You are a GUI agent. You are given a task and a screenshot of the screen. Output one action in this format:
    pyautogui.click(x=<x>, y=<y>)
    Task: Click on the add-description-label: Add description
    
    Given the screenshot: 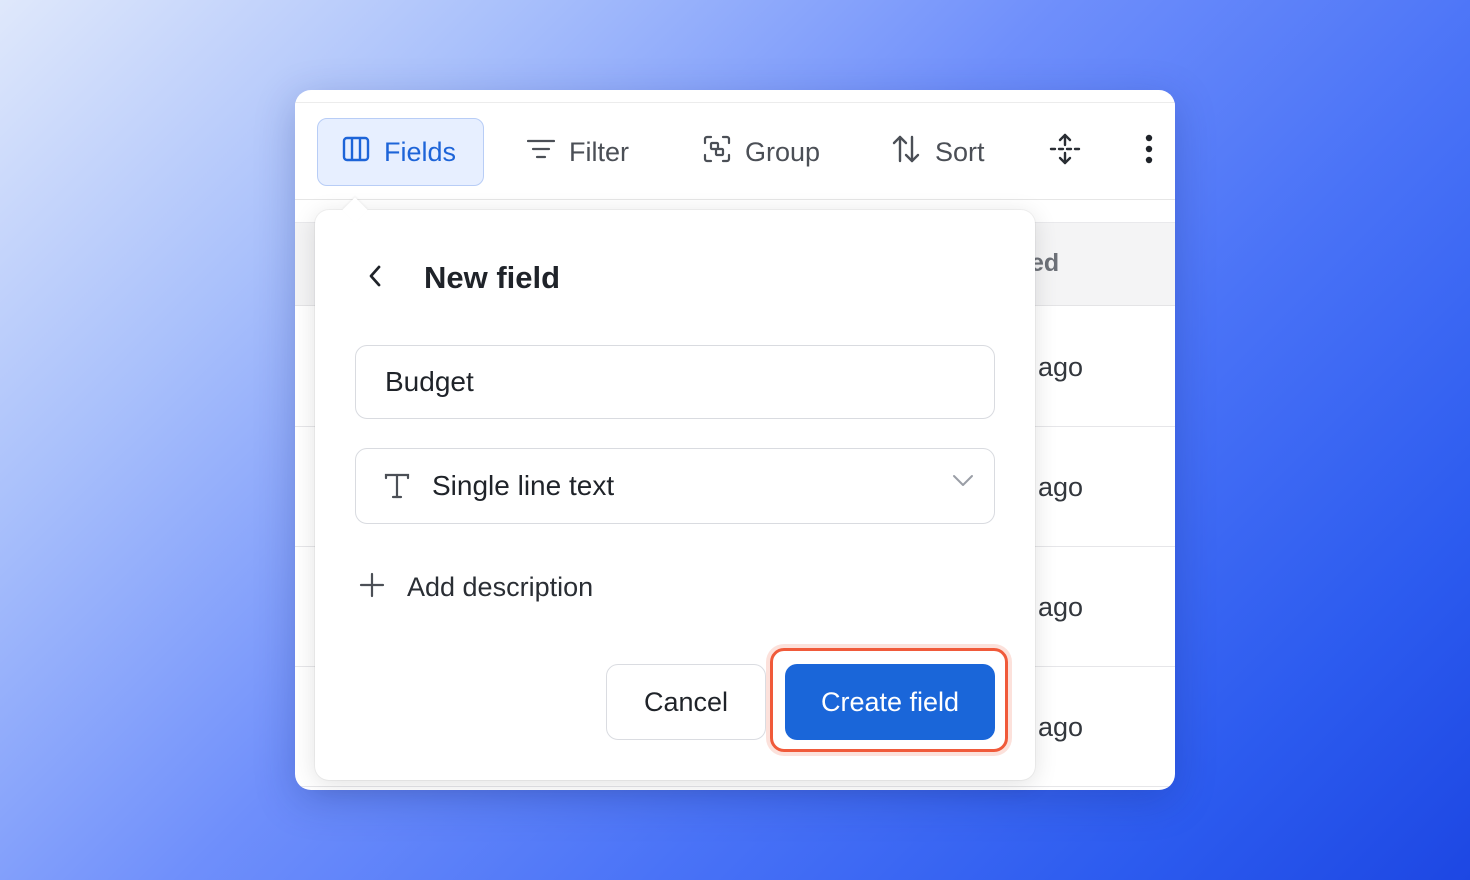 What is the action you would take?
    pyautogui.click(x=500, y=586)
    